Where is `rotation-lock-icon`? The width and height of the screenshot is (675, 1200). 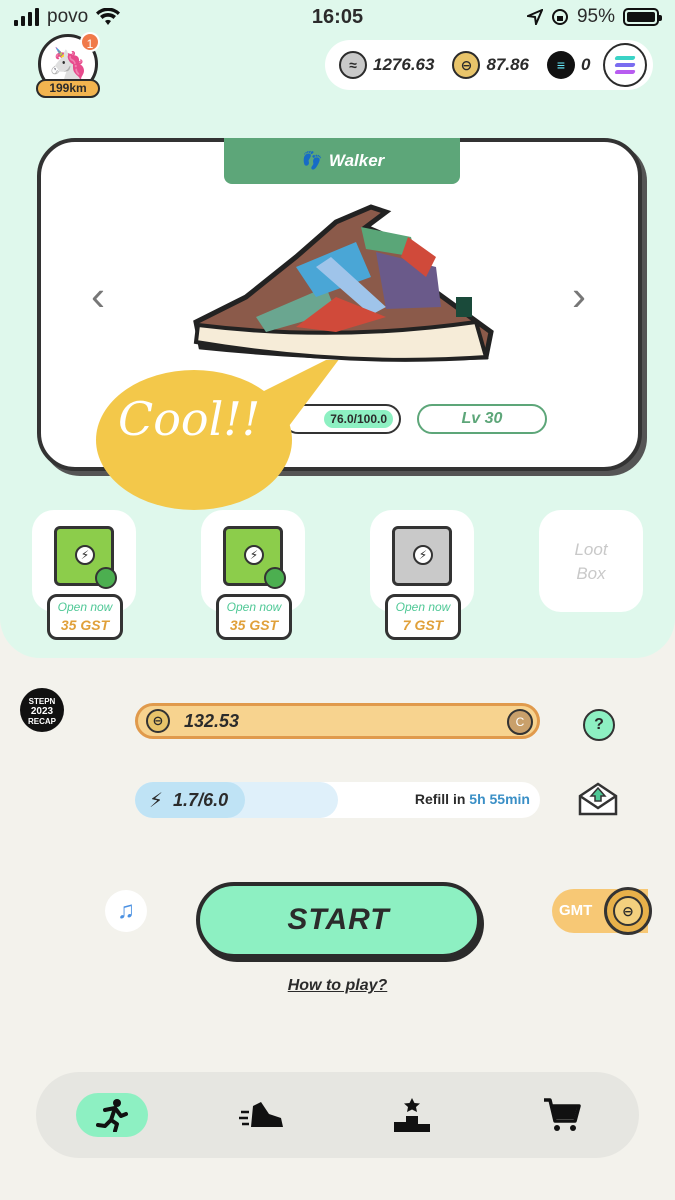 rotation-lock-icon is located at coordinates (559, 17).